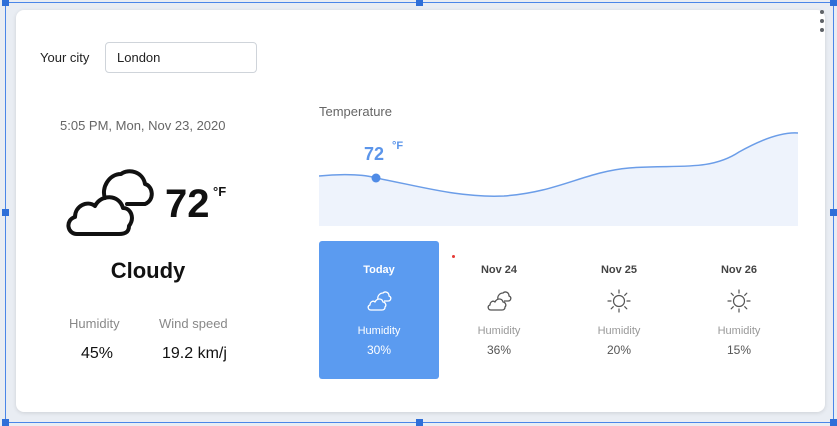 The width and height of the screenshot is (837, 426). I want to click on forecast-humidity-value: 20%, so click(619, 350).